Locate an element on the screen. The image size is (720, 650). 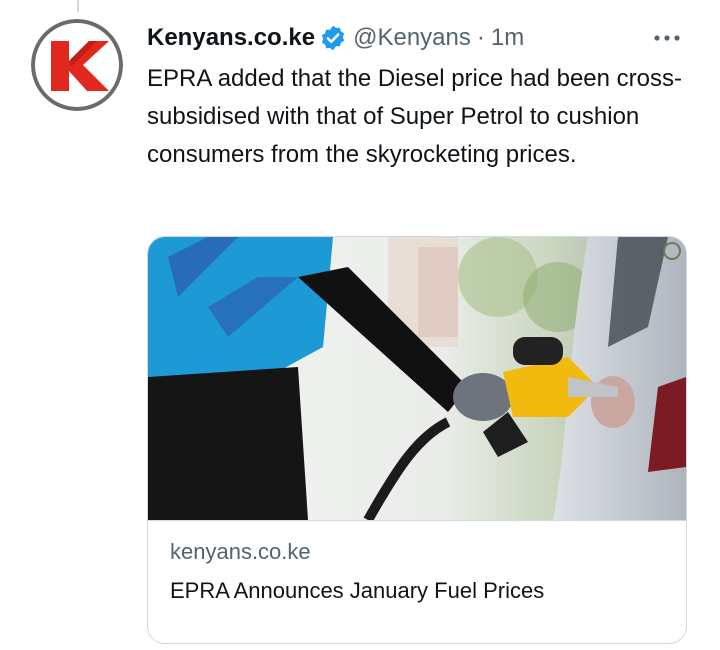
card-title: EPRA Announces January Fuel Prices is located at coordinates (417, 591).